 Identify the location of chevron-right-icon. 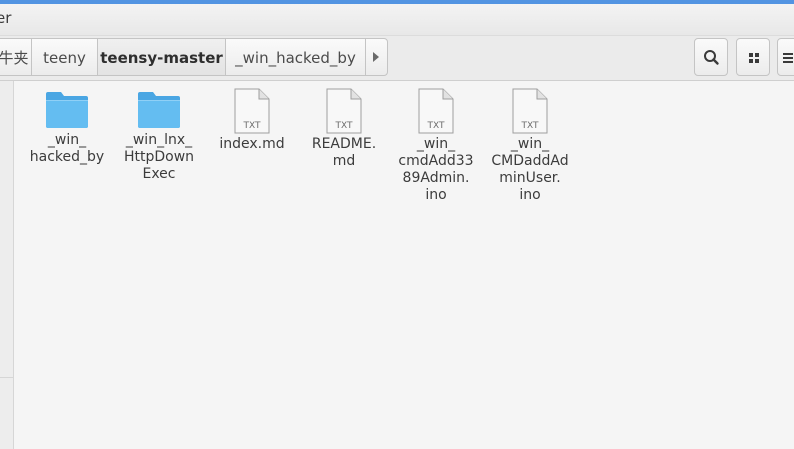
(376, 57).